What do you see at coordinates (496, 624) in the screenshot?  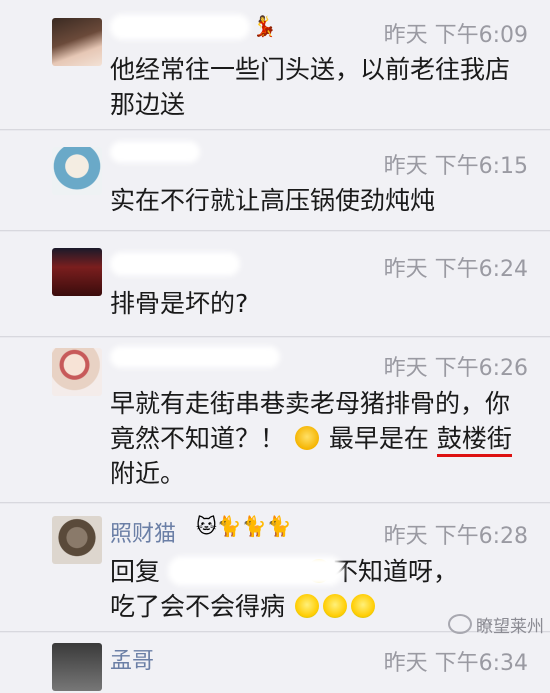 I see `watermark: 瞭望莱州` at bounding box center [496, 624].